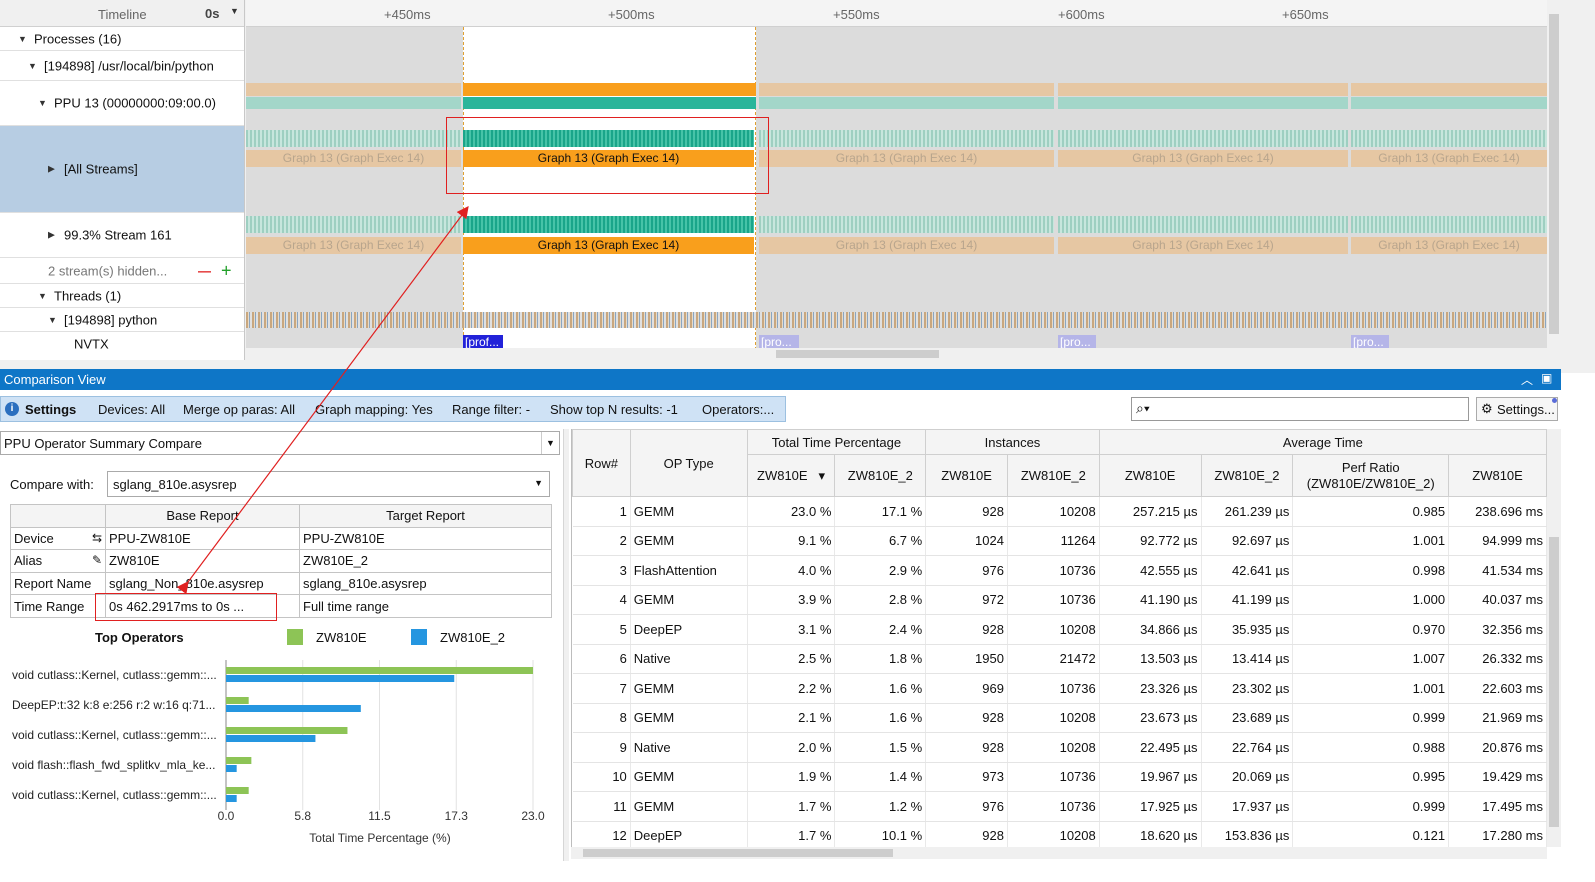 This screenshot has width=1595, height=882. What do you see at coordinates (122, 320) in the screenshot?
I see `tree-row-python-thread: ▼ [194898] python` at bounding box center [122, 320].